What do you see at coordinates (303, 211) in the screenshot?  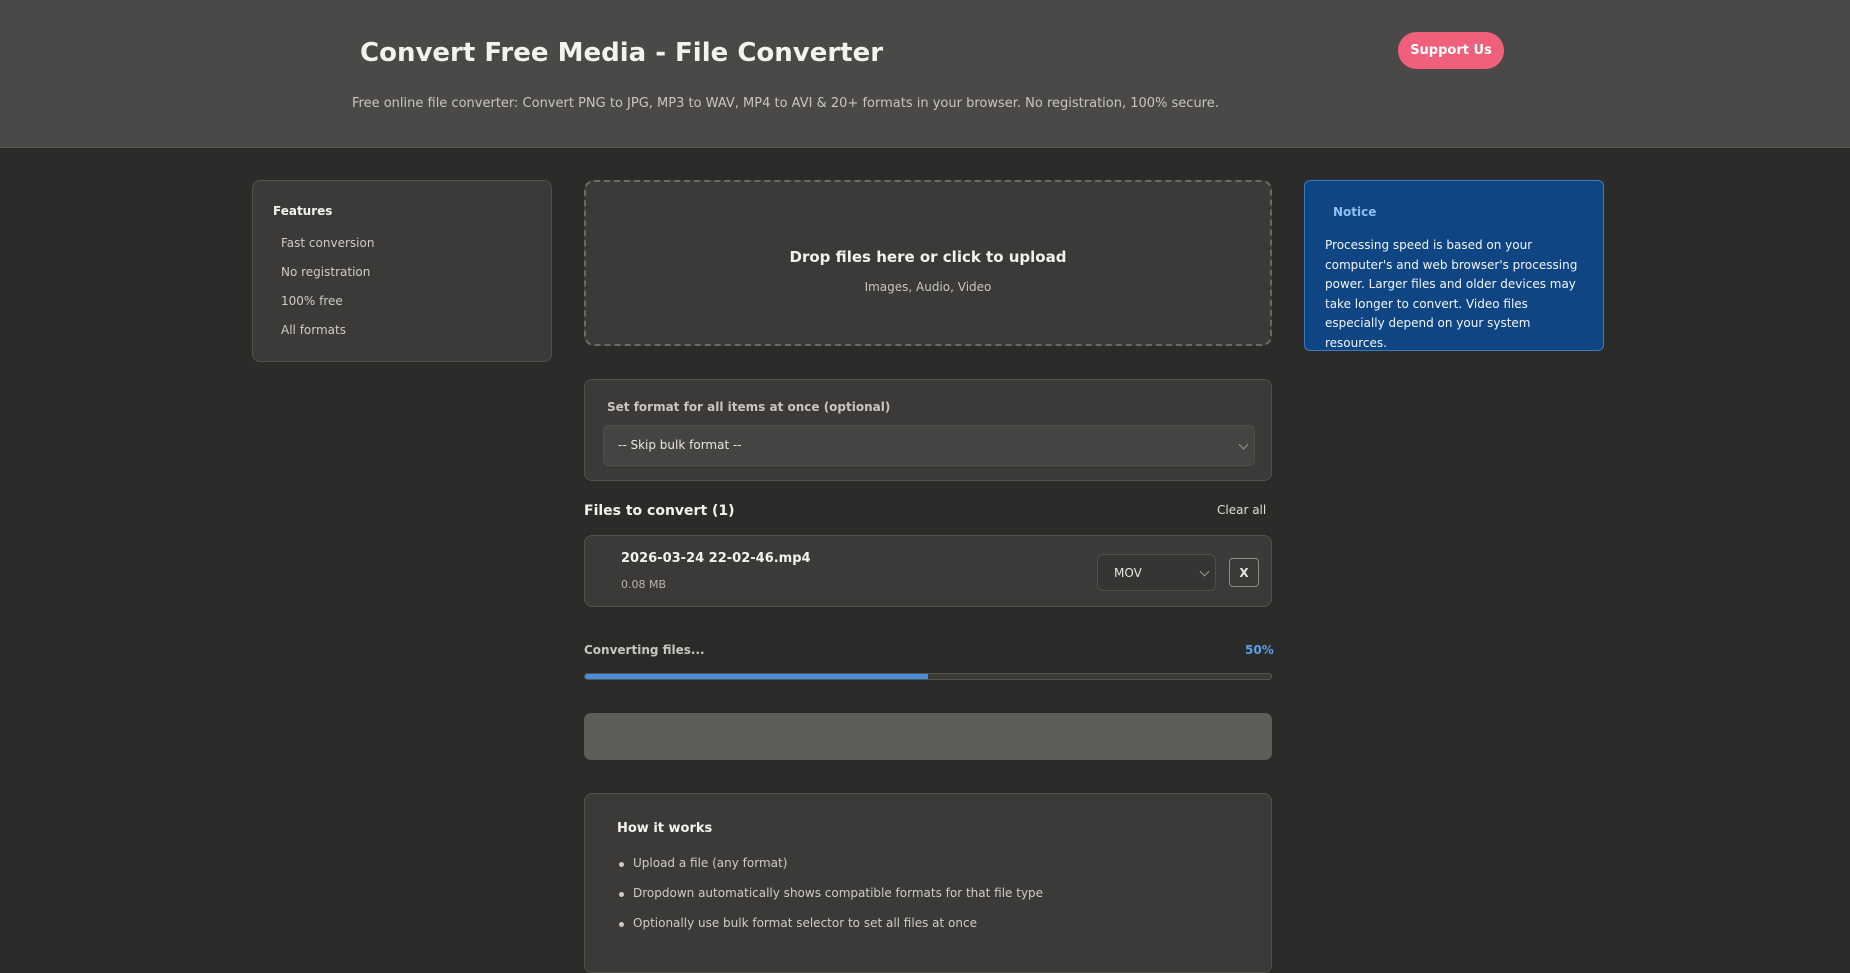 I see `features-title: Features` at bounding box center [303, 211].